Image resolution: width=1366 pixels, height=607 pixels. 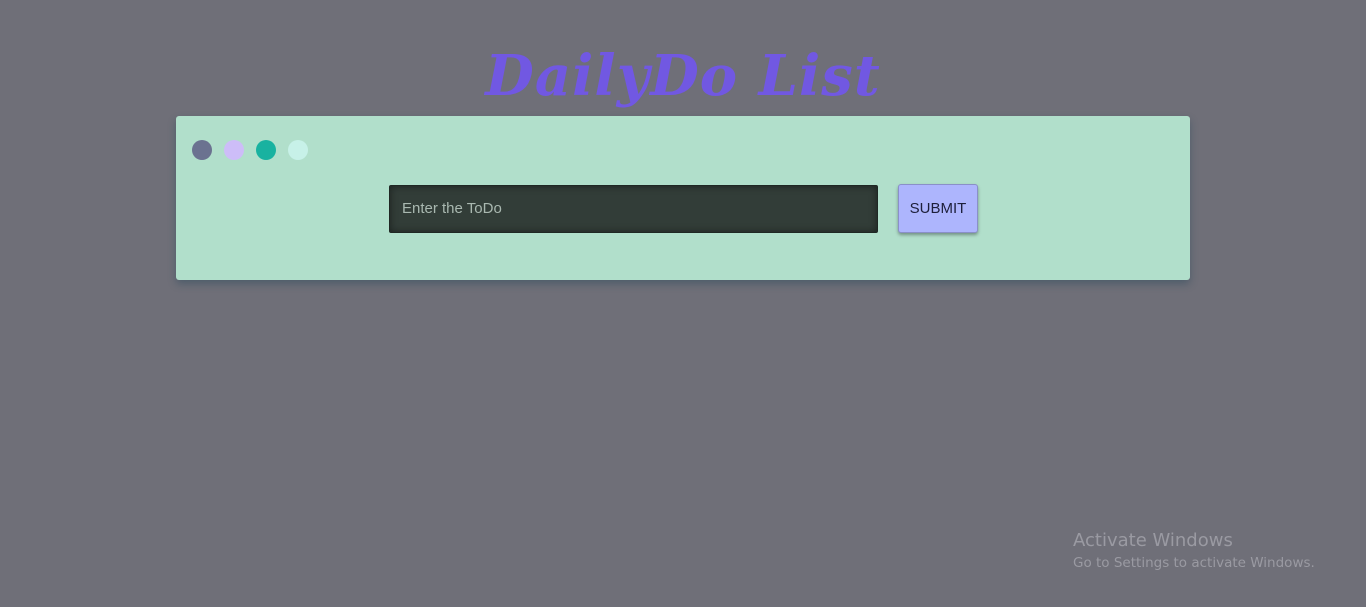 I want to click on todo-form: SUBMIT, so click(x=683, y=208).